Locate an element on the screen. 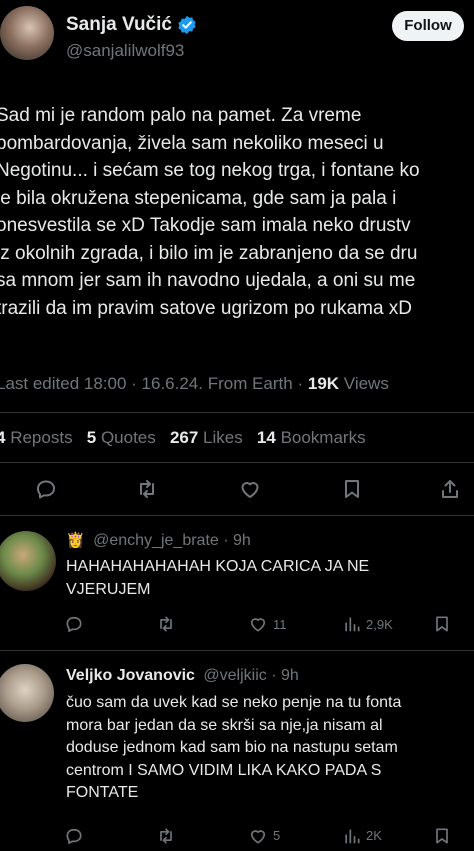  like-count: 5 is located at coordinates (277, 835).